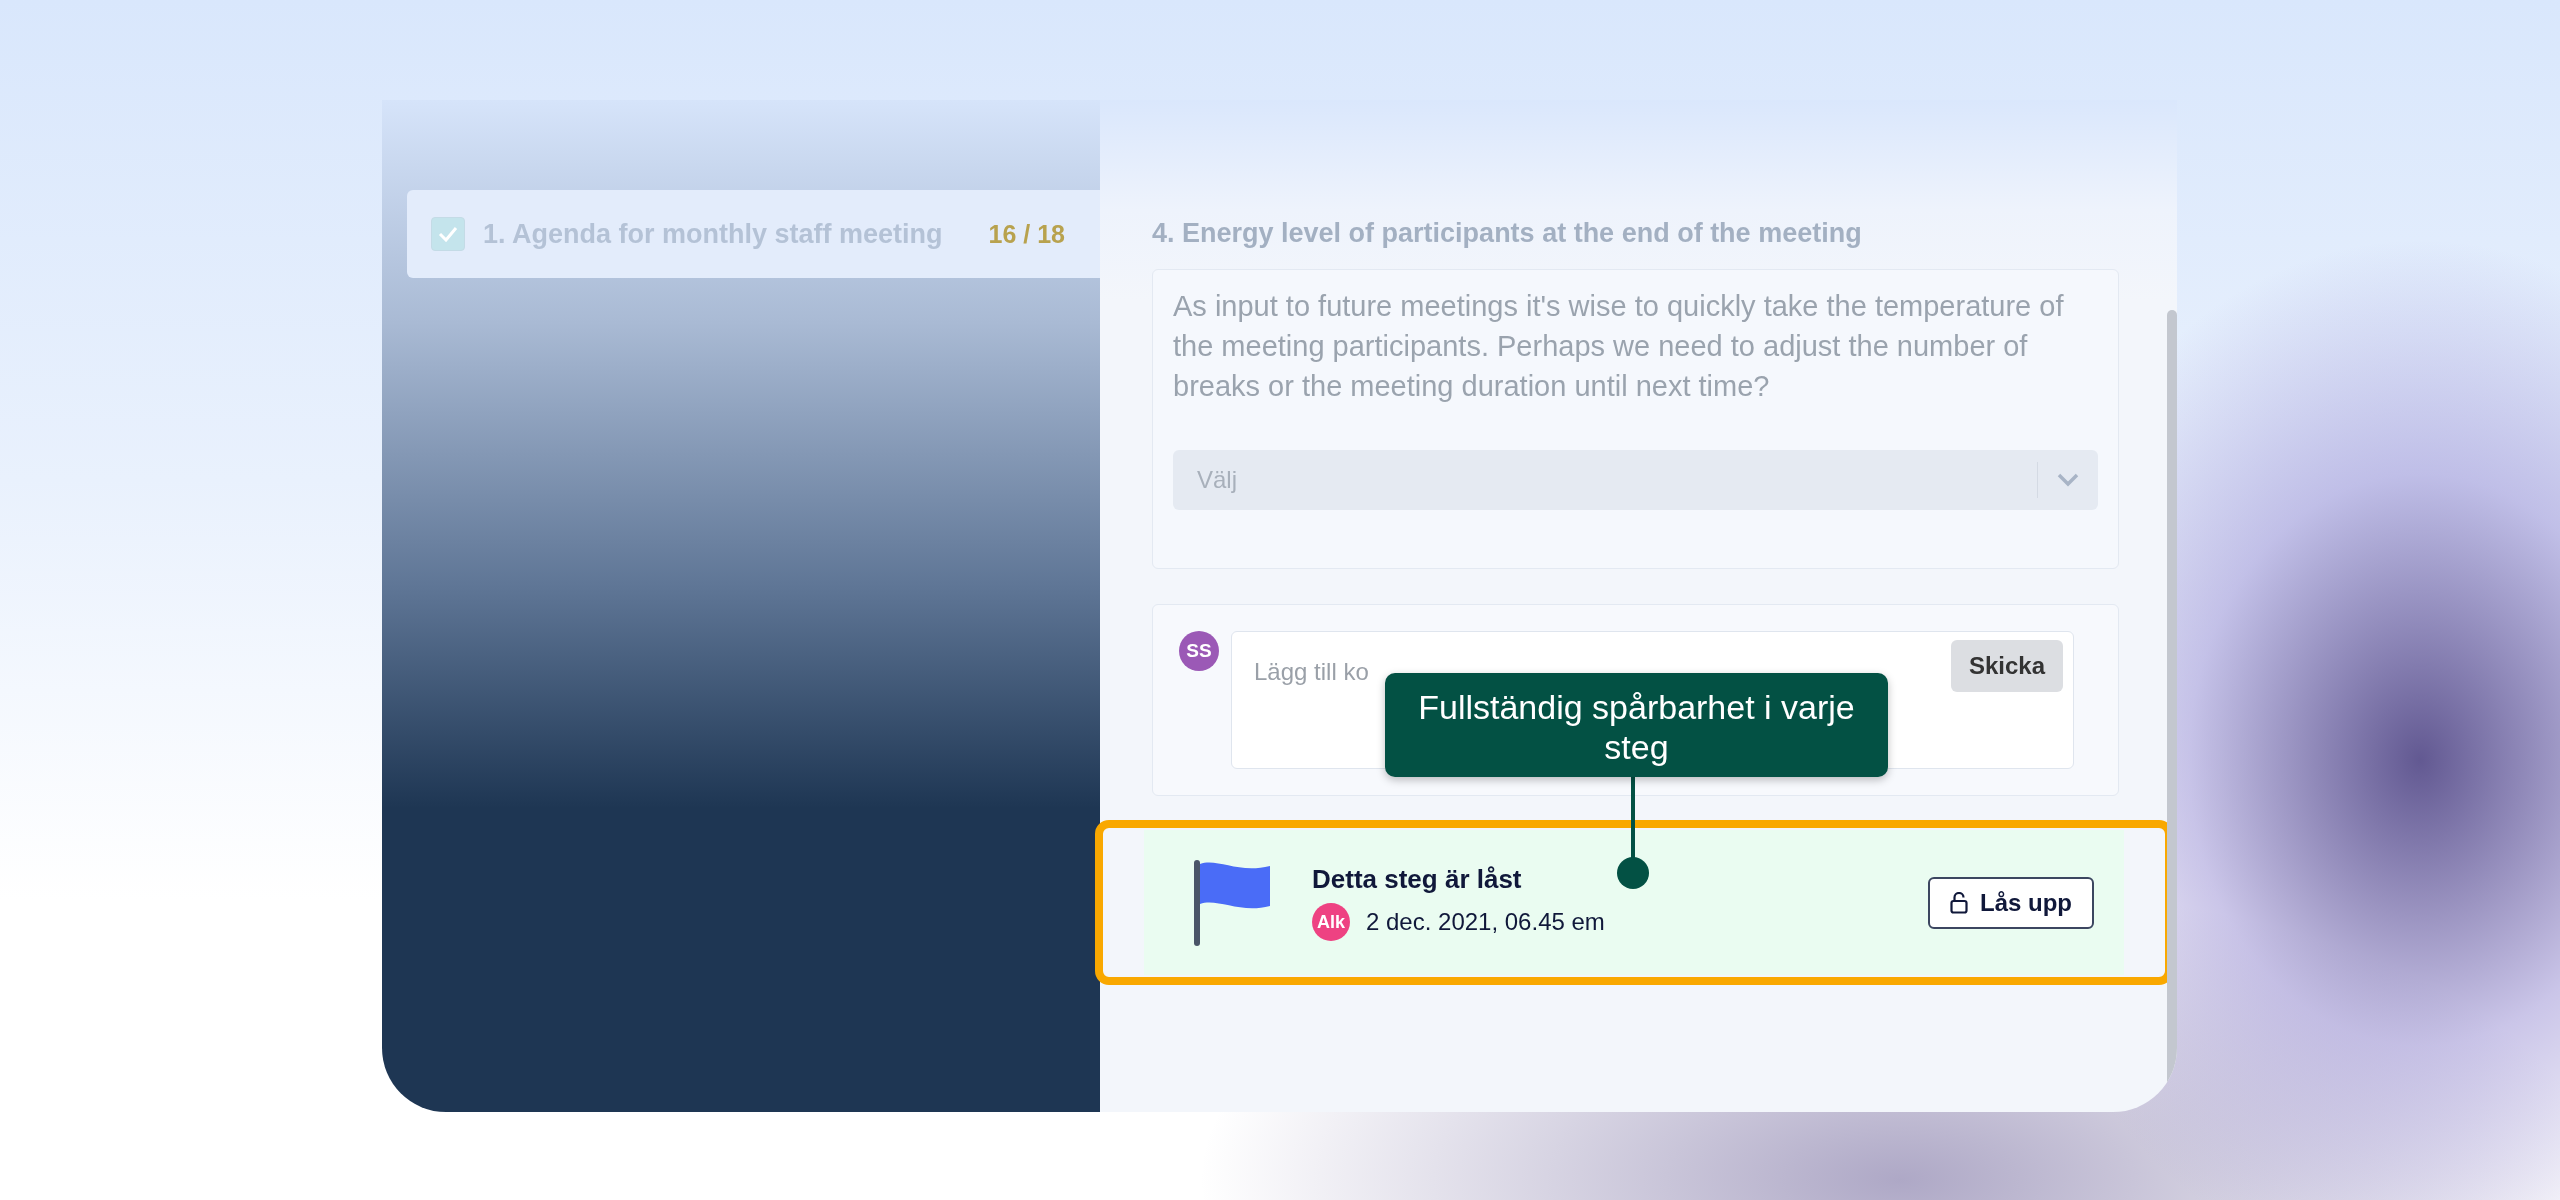 Image resolution: width=2560 pixels, height=1200 pixels. What do you see at coordinates (1199, 651) in the screenshot?
I see `user-avatar: SS` at bounding box center [1199, 651].